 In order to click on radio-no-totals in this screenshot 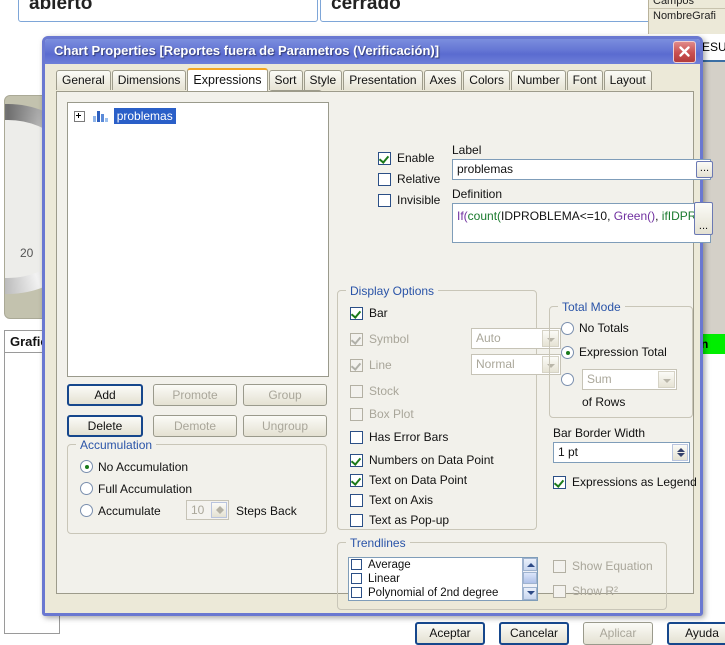, I will do `click(567, 328)`.